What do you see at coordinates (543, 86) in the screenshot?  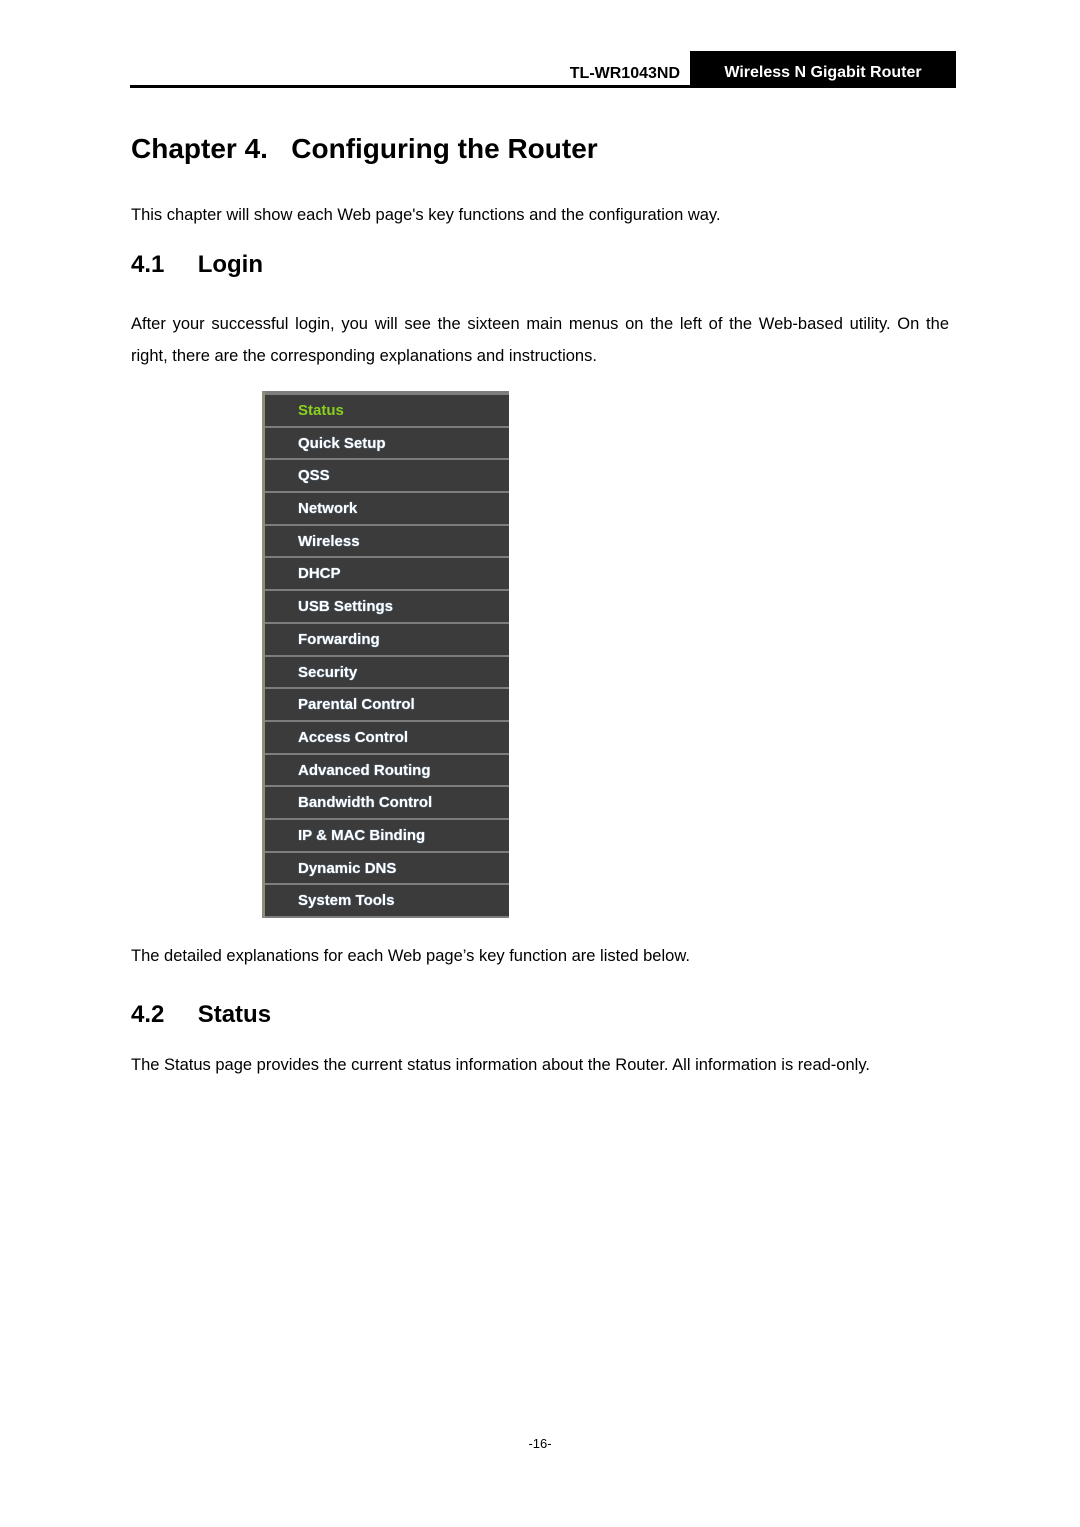 I see `header-rule` at bounding box center [543, 86].